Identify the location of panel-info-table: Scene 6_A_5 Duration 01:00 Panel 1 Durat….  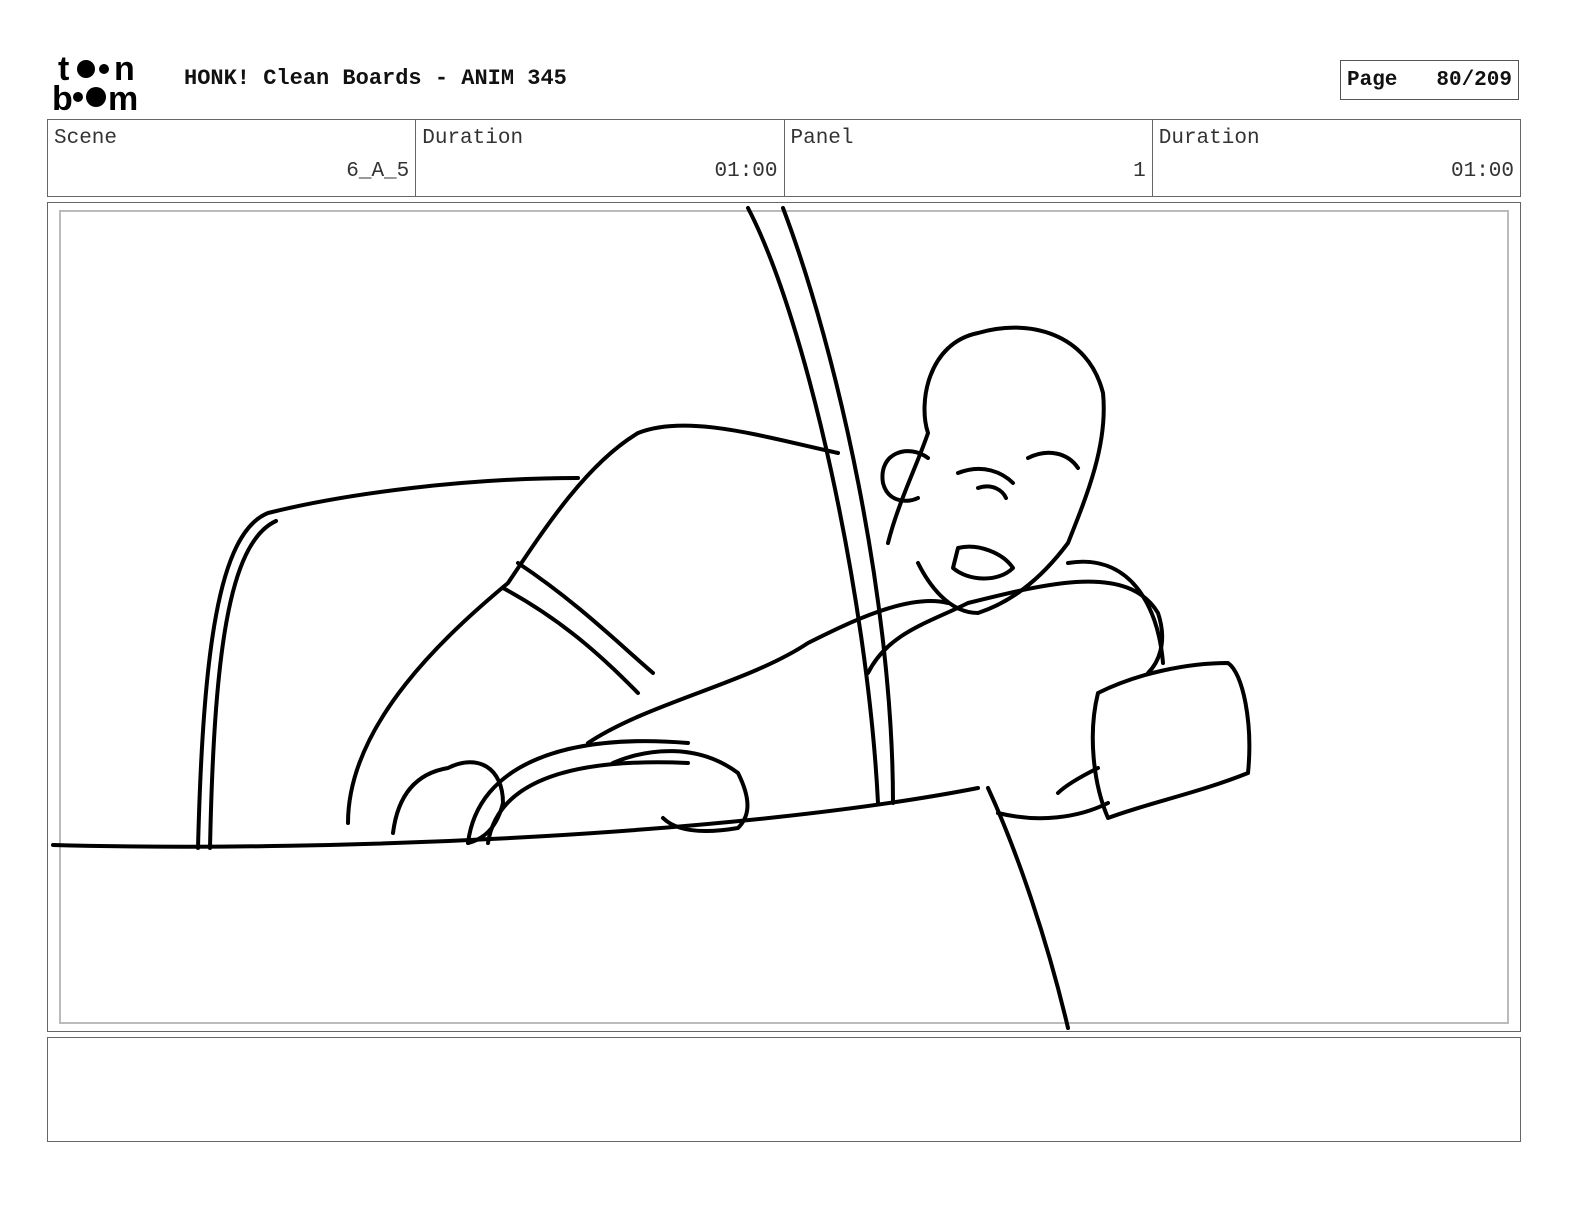
(784, 158).